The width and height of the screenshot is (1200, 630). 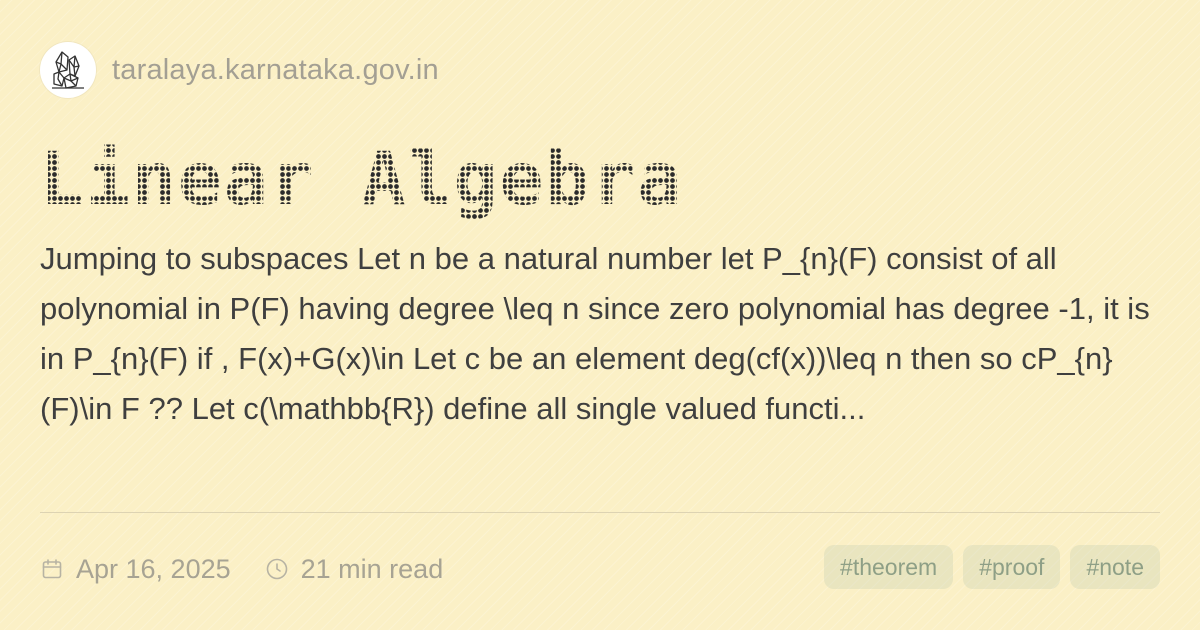 I want to click on clock-icon, so click(x=277, y=569).